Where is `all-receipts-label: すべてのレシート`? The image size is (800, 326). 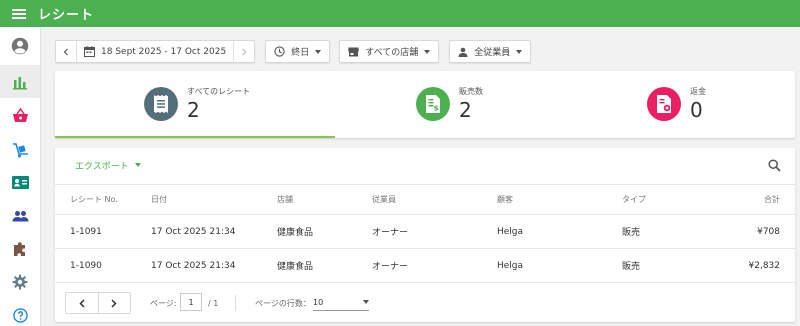
all-receipts-label: すべてのレシート is located at coordinates (219, 91).